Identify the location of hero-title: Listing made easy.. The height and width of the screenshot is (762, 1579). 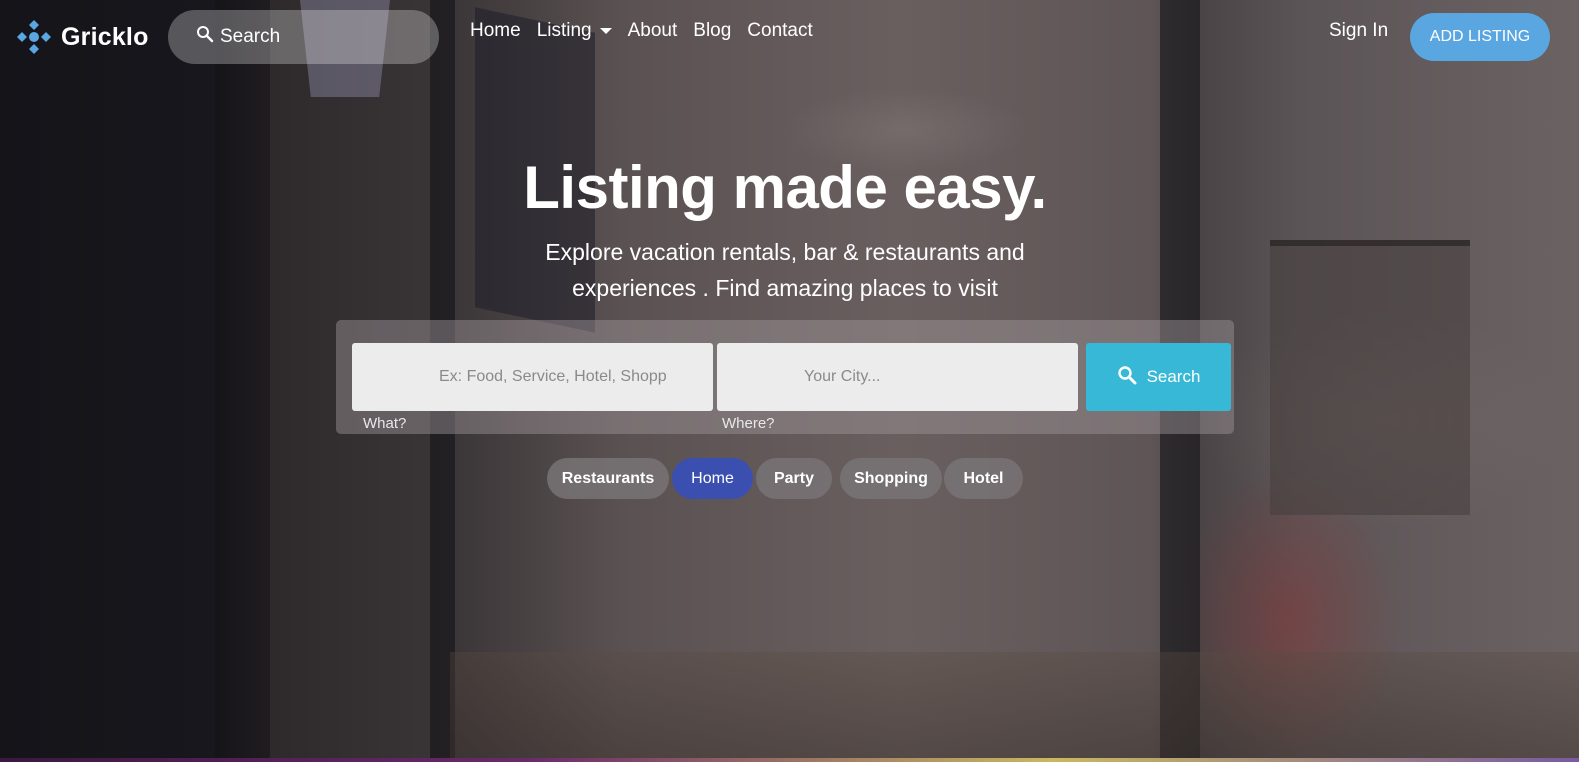
(785, 187).